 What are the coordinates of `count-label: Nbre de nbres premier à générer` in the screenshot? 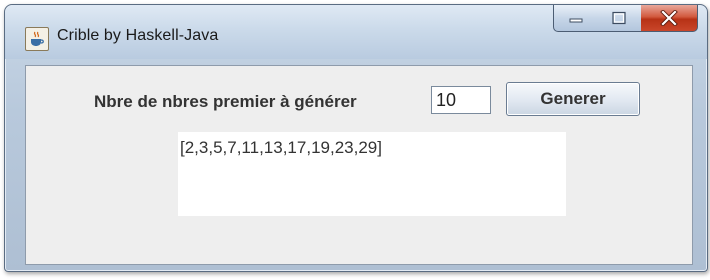 It's located at (225, 101).